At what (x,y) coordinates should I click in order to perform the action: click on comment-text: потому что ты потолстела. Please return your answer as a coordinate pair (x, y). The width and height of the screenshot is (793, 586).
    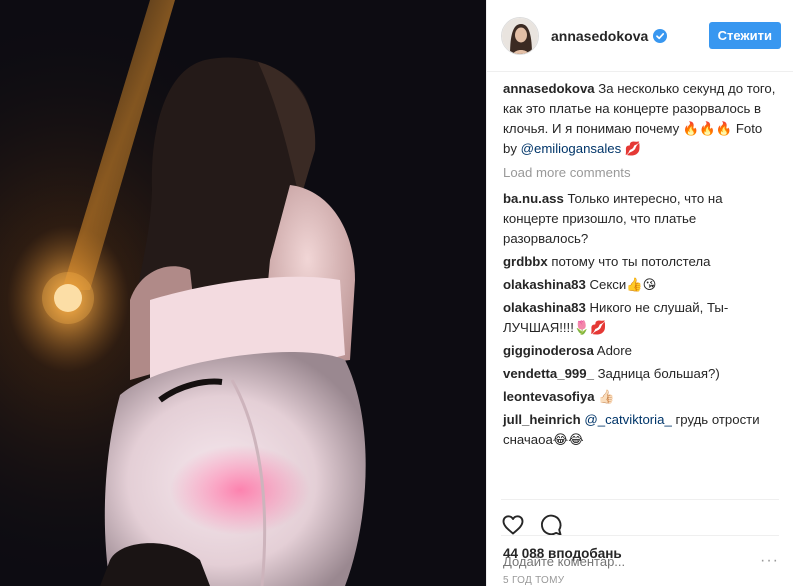
    Looking at the image, I should click on (631, 261).